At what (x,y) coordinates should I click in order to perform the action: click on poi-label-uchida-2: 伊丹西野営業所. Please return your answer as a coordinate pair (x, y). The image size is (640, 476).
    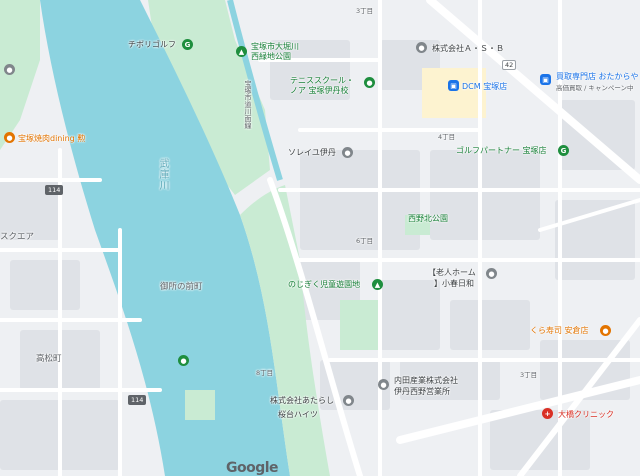
    Looking at the image, I should click on (422, 392).